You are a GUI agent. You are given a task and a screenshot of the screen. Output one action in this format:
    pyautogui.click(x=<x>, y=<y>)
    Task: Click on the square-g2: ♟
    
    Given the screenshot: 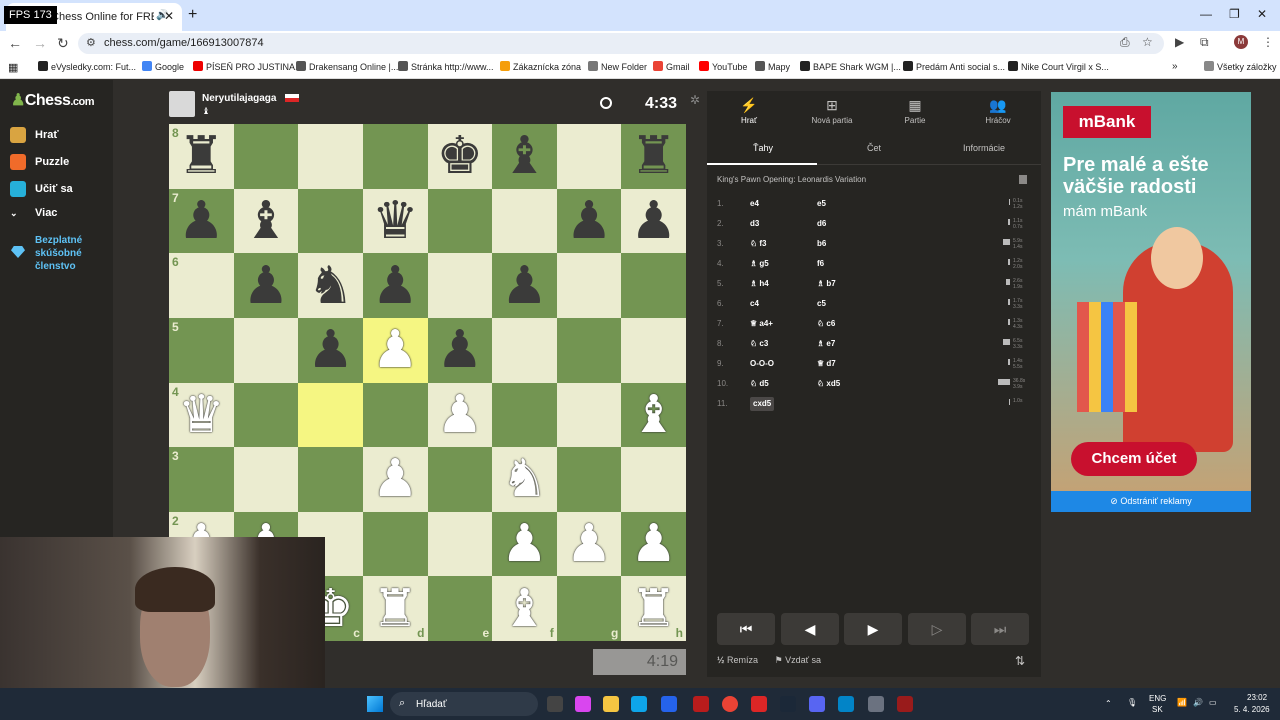 What is the action you would take?
    pyautogui.click(x=589, y=544)
    